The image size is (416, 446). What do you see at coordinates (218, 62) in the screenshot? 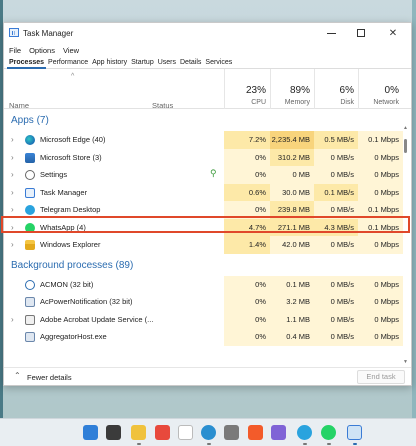
I see `tab-services: Services` at bounding box center [218, 62].